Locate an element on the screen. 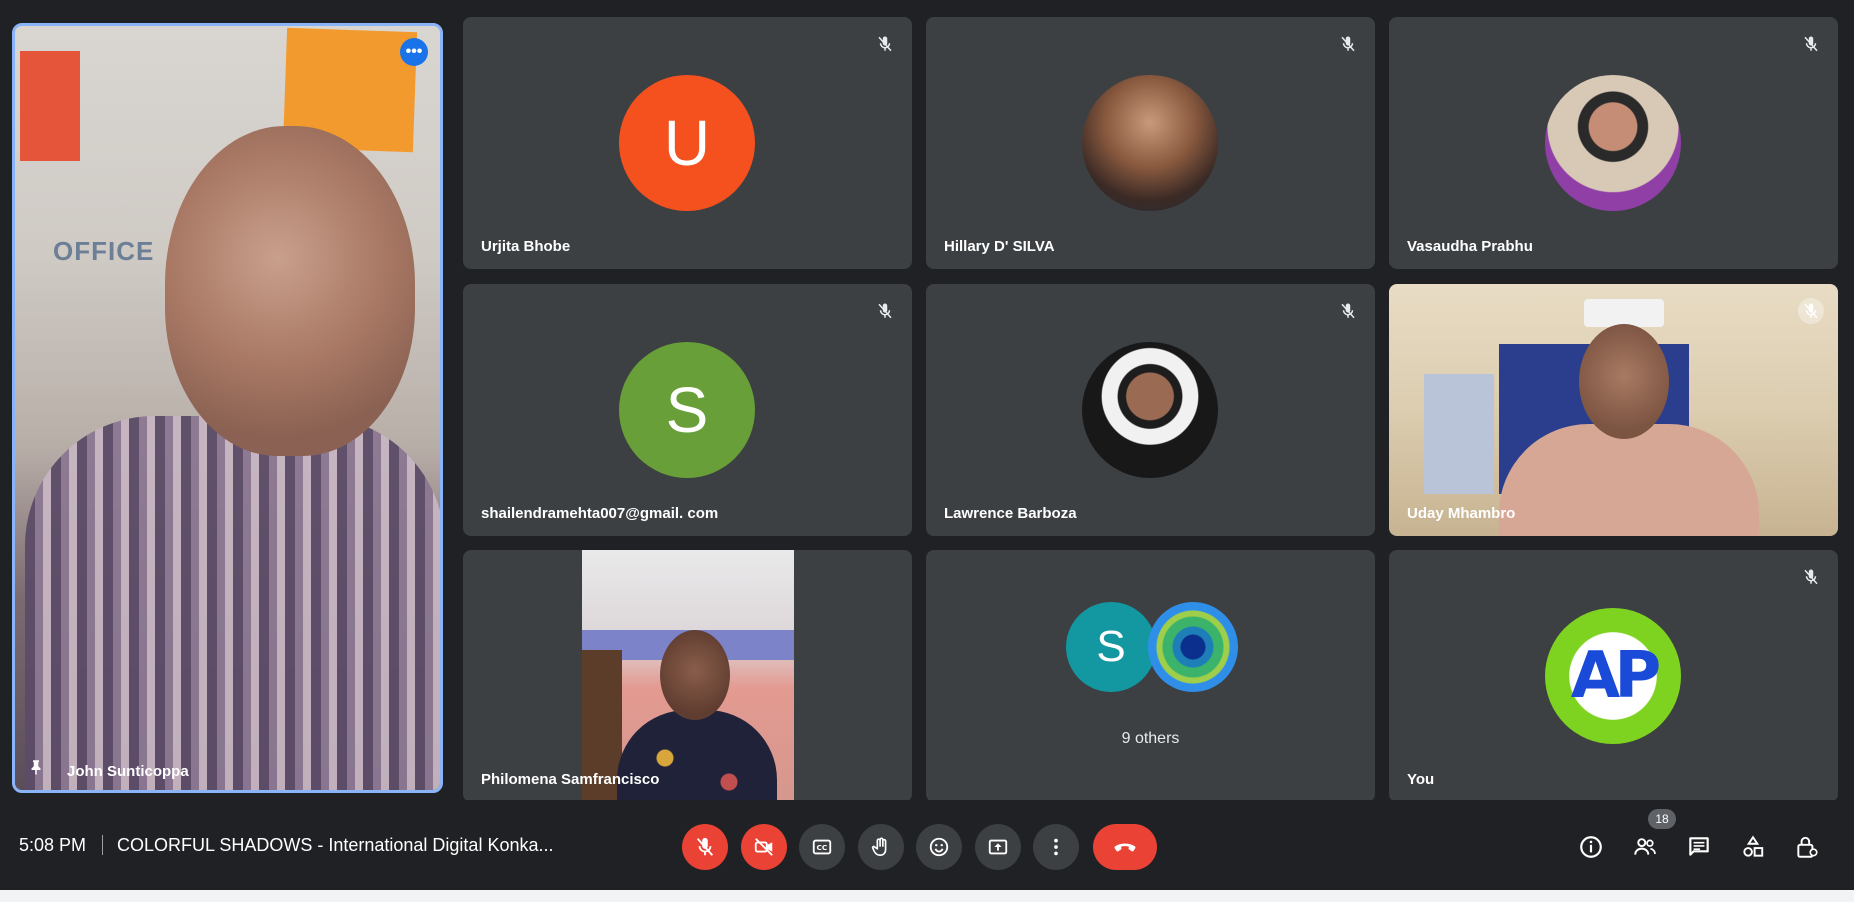 Image resolution: width=1854 pixels, height=902 pixels. participant-name: Urjita Bhobe is located at coordinates (526, 246).